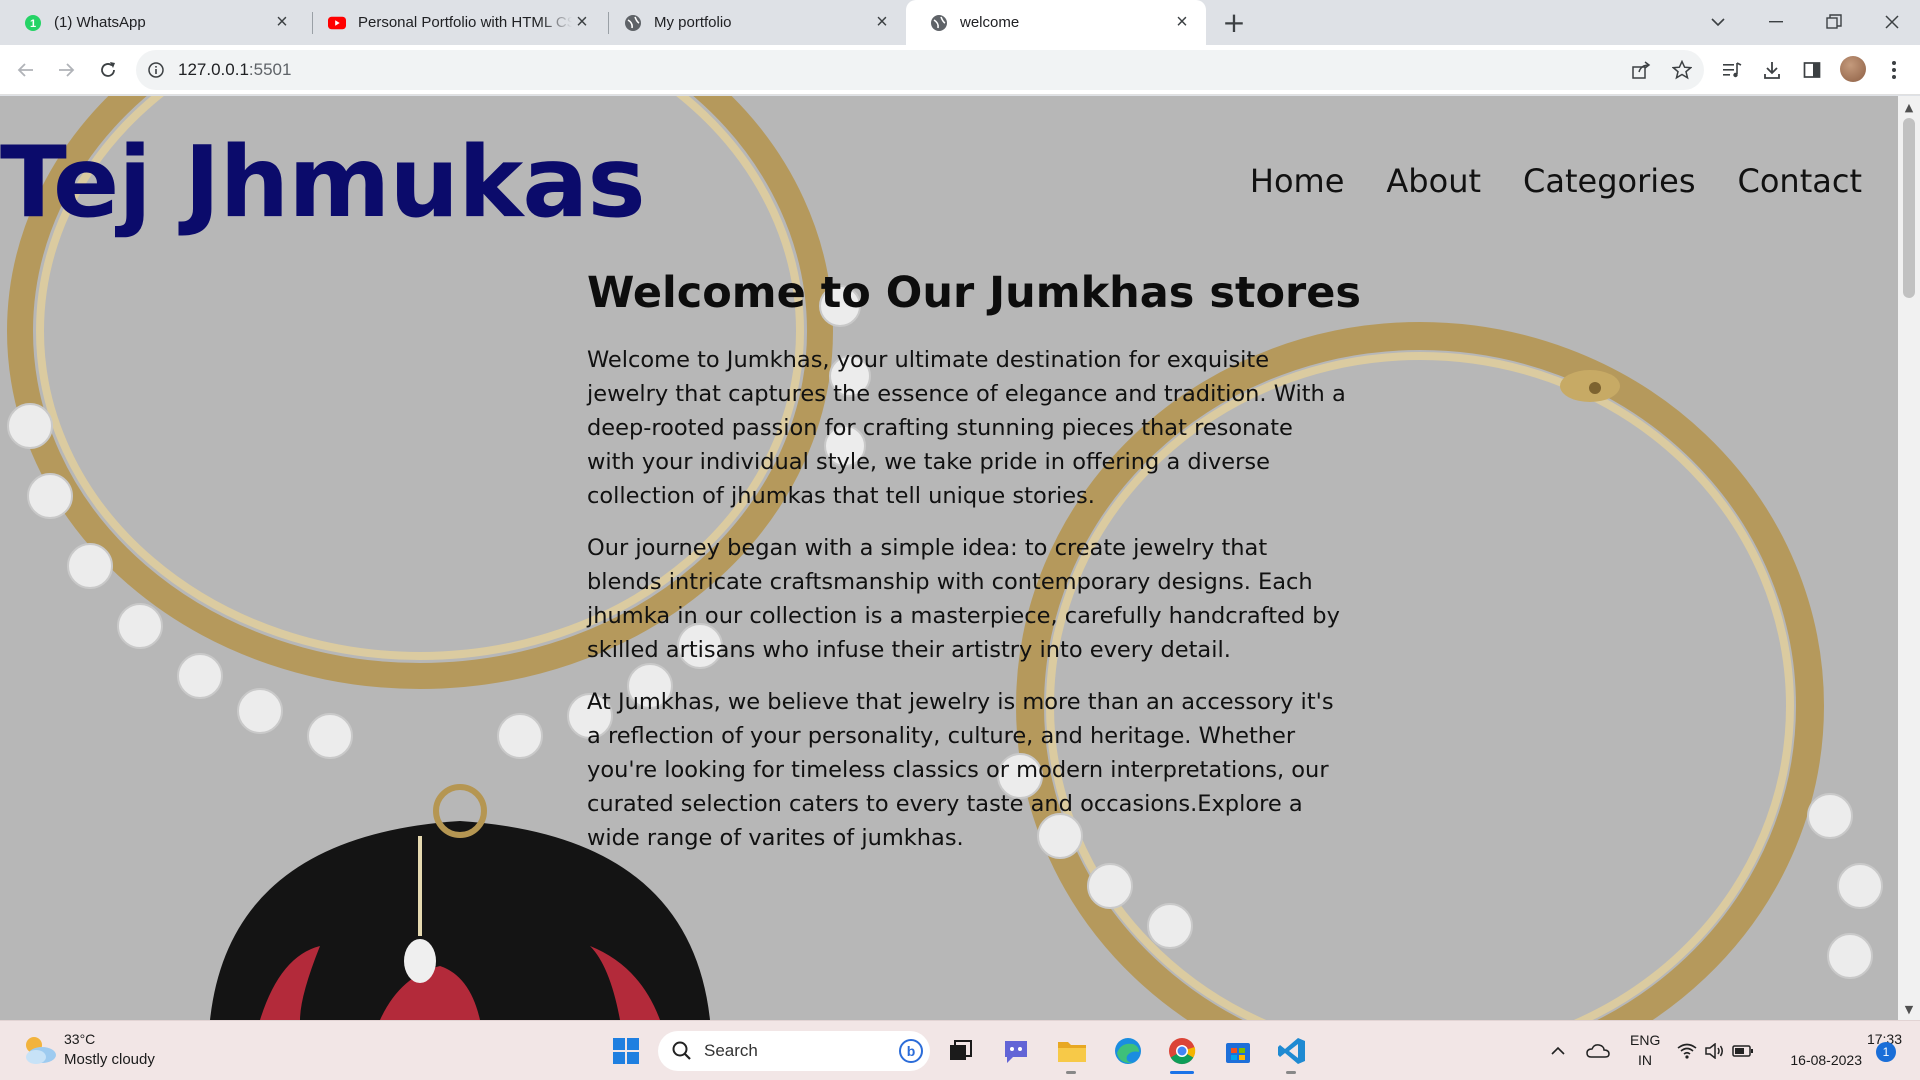 This screenshot has height=1080, width=1920. Describe the element at coordinates (1234, 22) in the screenshot. I see `new-tab-button: +` at that location.